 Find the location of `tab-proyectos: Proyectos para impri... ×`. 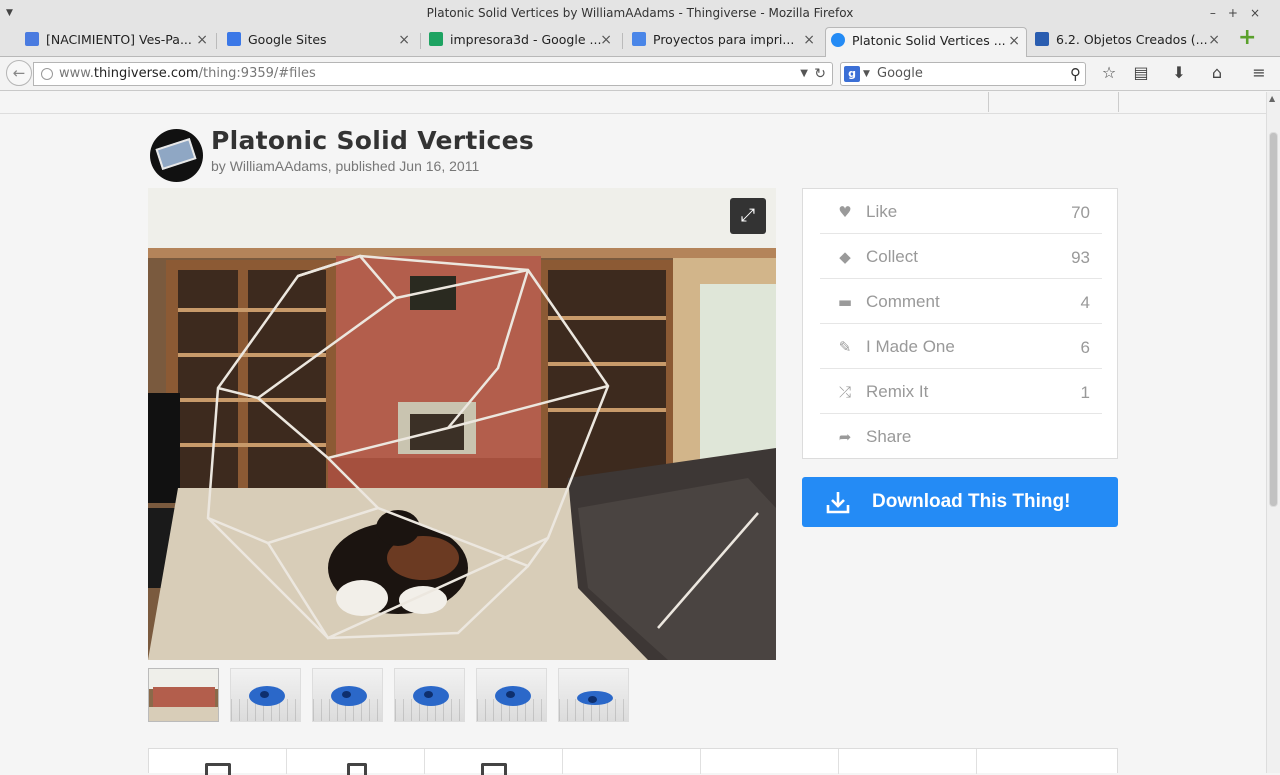

tab-proyectos: Proyectos para impri... × is located at coordinates (724, 42).